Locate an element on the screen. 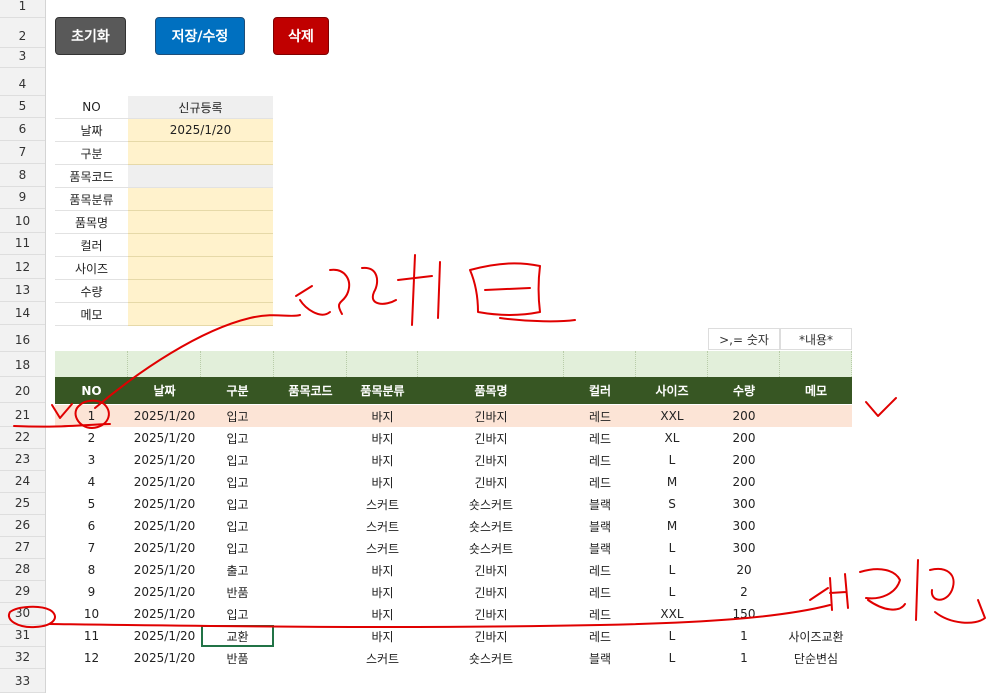 The image size is (989, 693). column-header: 수량 is located at coordinates (744, 390).